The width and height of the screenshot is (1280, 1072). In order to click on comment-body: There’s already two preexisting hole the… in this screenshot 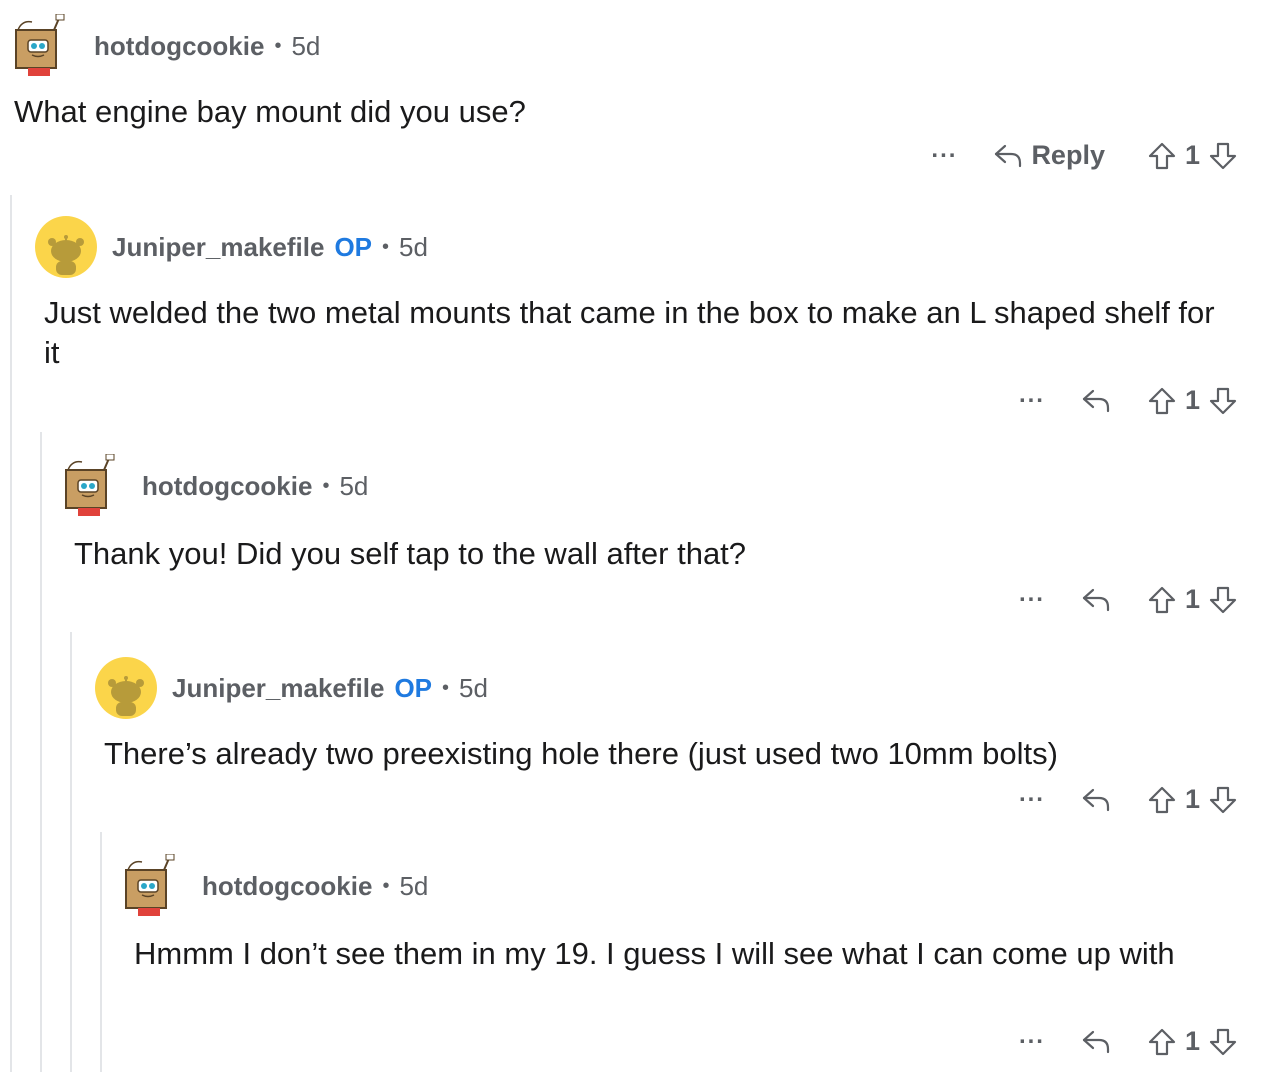, I will do `click(581, 753)`.